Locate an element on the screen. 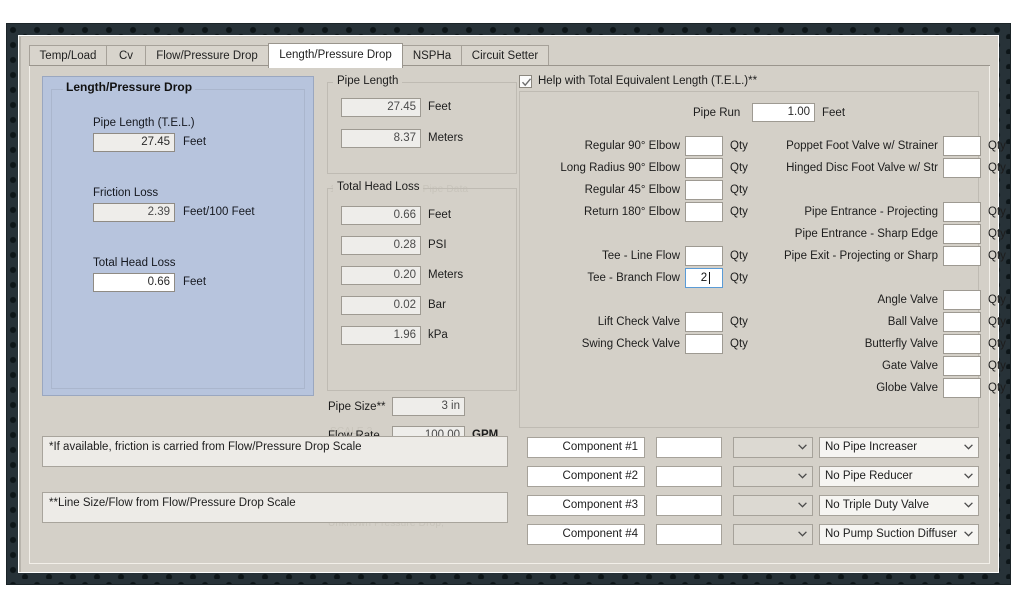 The height and width of the screenshot is (594, 1024). component-name-1: Component #1 is located at coordinates (586, 447).